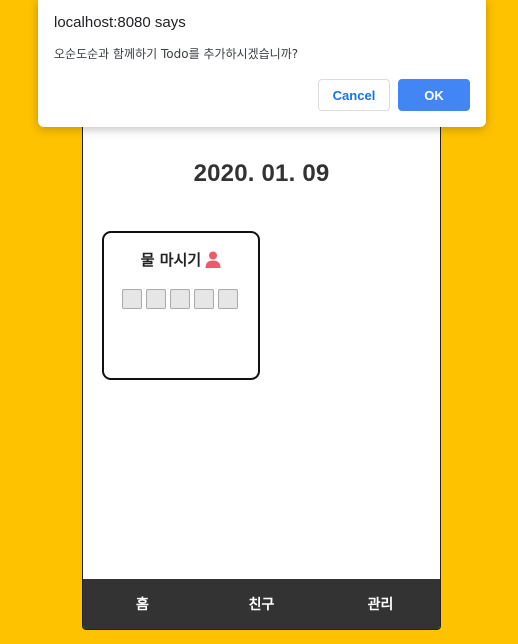 This screenshot has width=518, height=644. I want to click on todo-title-row: 물 마시기, so click(181, 259).